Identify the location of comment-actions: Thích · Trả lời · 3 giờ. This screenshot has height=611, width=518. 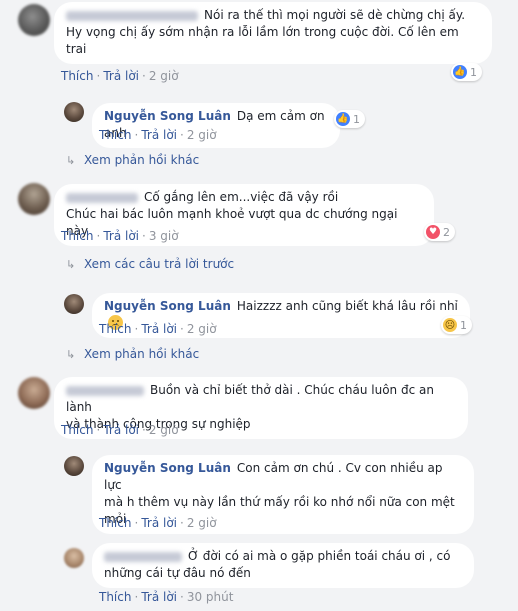
(120, 236).